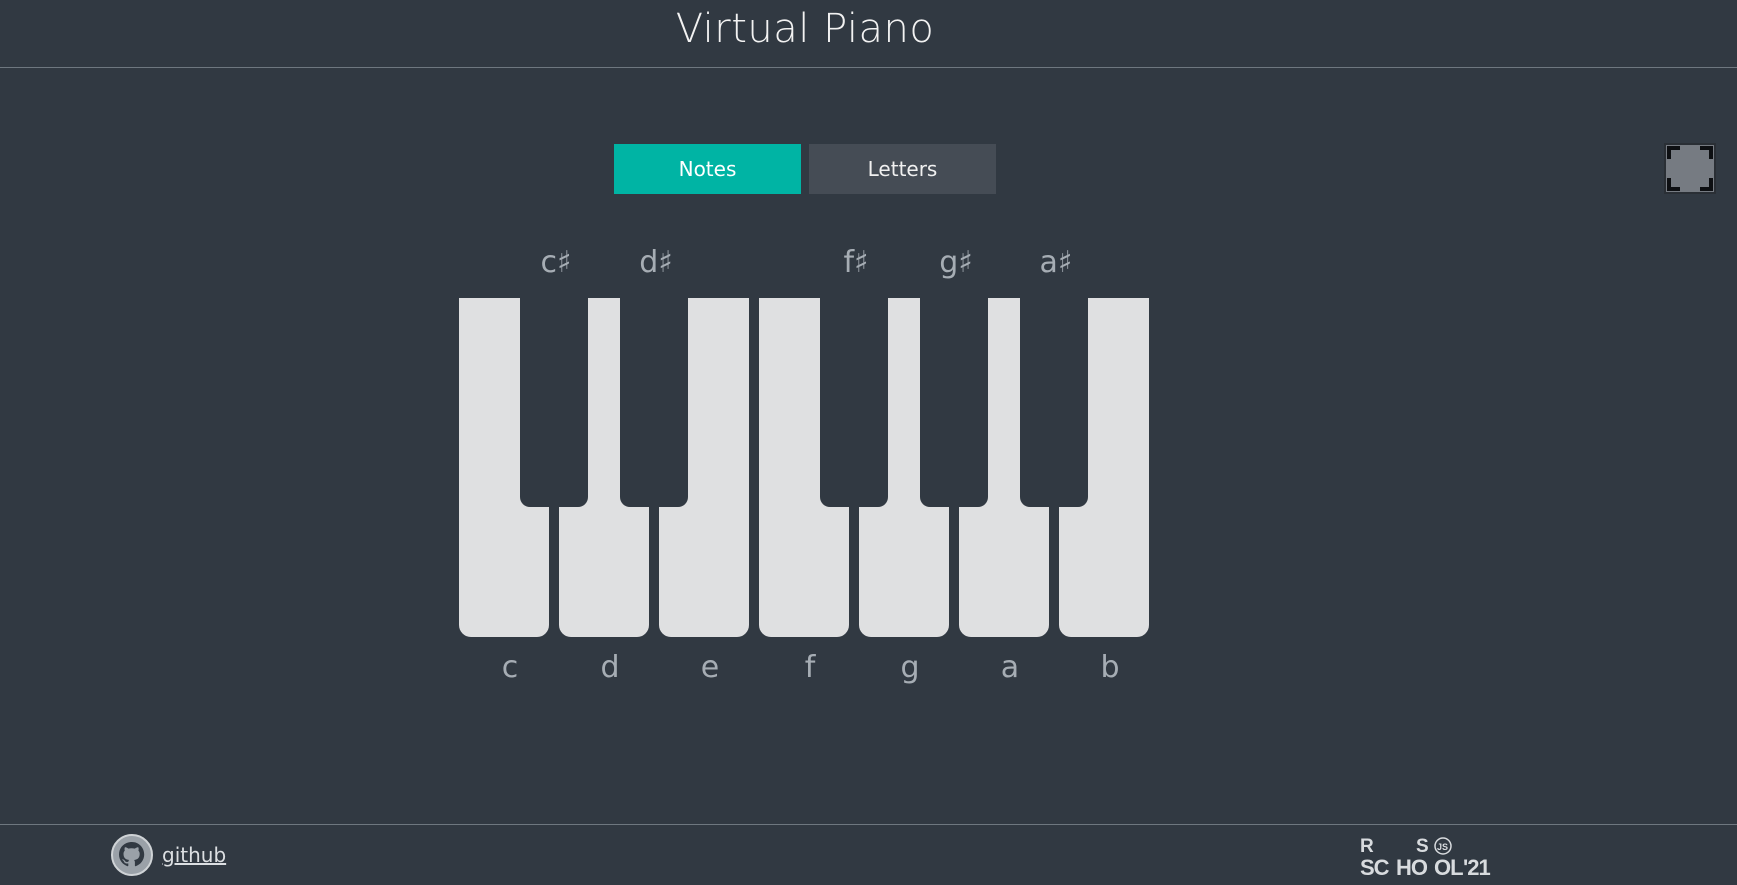 The width and height of the screenshot is (1737, 885). What do you see at coordinates (1442, 847) in the screenshot?
I see `logo-js: JS` at bounding box center [1442, 847].